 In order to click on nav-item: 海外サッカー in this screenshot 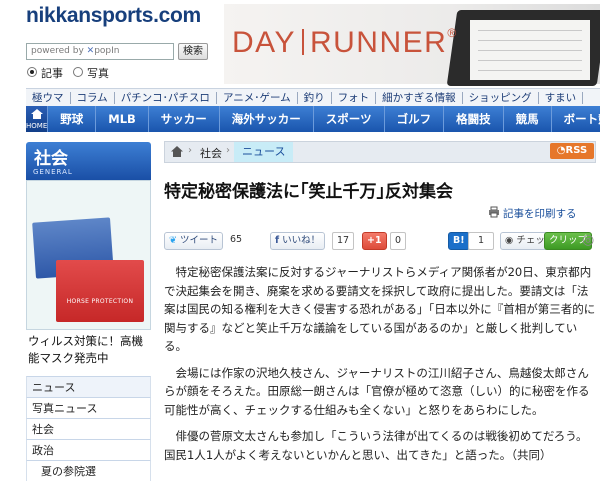, I will do `click(267, 119)`.